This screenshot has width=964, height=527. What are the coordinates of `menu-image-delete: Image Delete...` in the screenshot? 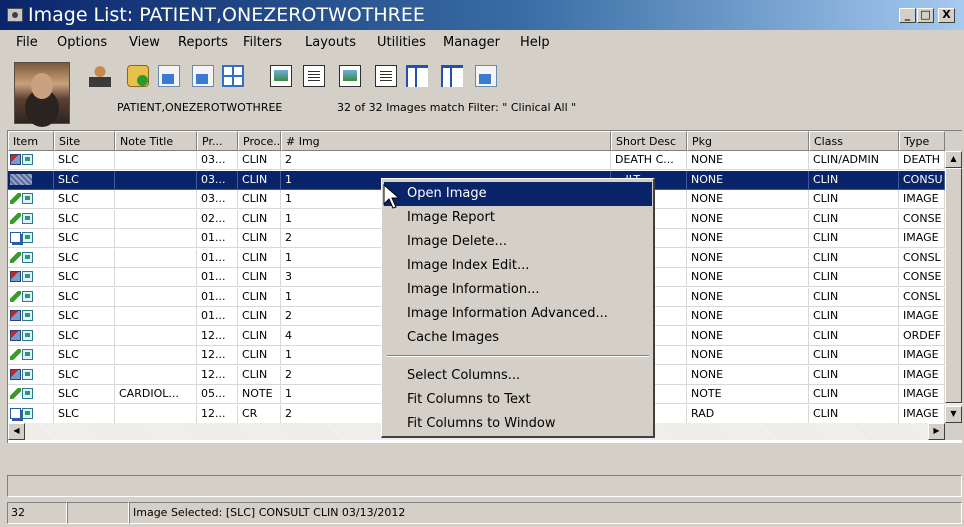 It's located at (518, 242).